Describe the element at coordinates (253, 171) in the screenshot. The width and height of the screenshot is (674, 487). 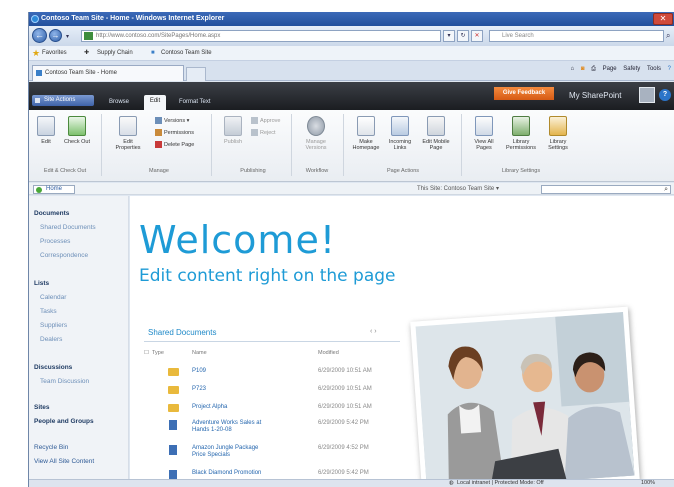
I see `group-publishing: Publishing` at that location.